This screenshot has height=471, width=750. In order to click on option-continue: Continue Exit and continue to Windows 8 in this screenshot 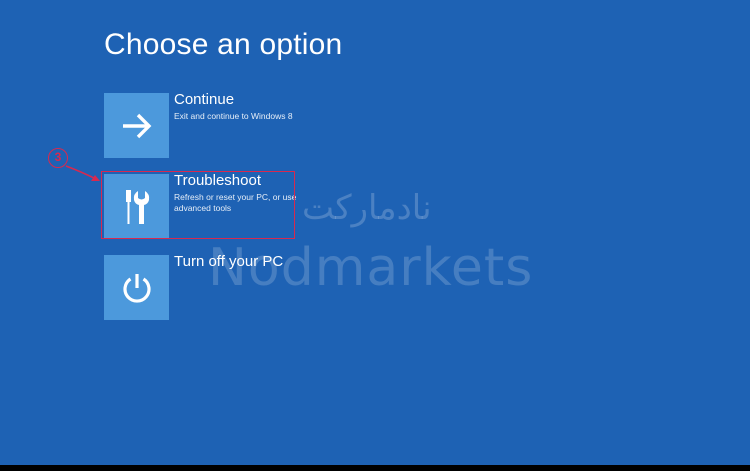, I will do `click(204, 125)`.